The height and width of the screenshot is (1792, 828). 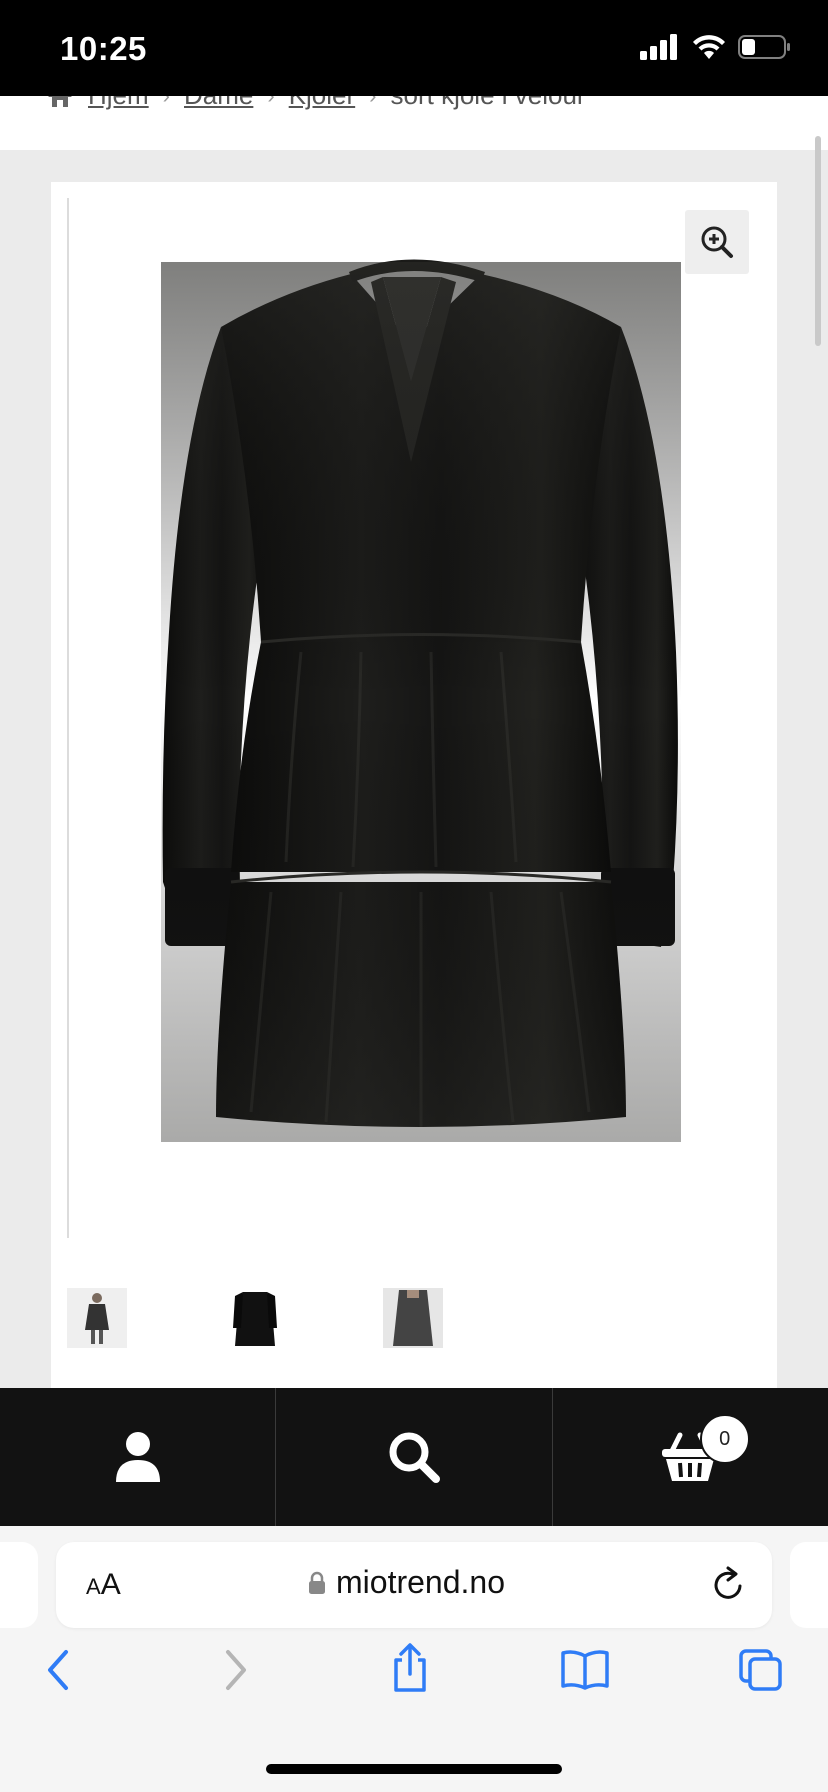 I want to click on thumbnail-product, so click(x=255, y=1318).